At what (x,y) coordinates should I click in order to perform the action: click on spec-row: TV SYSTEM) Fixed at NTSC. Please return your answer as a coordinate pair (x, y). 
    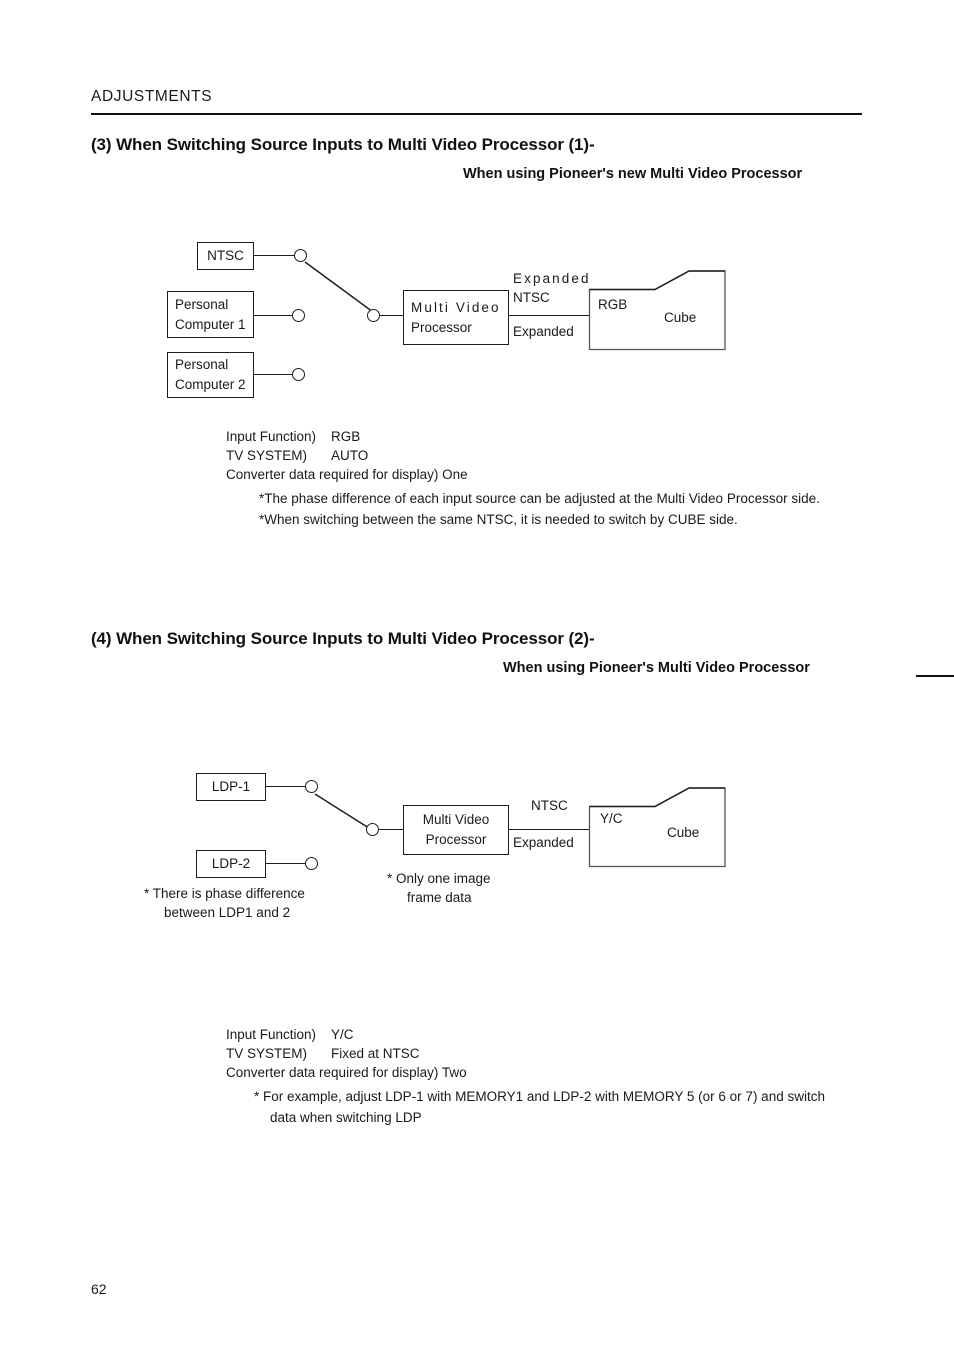
    Looking at the image, I should click on (525, 1053).